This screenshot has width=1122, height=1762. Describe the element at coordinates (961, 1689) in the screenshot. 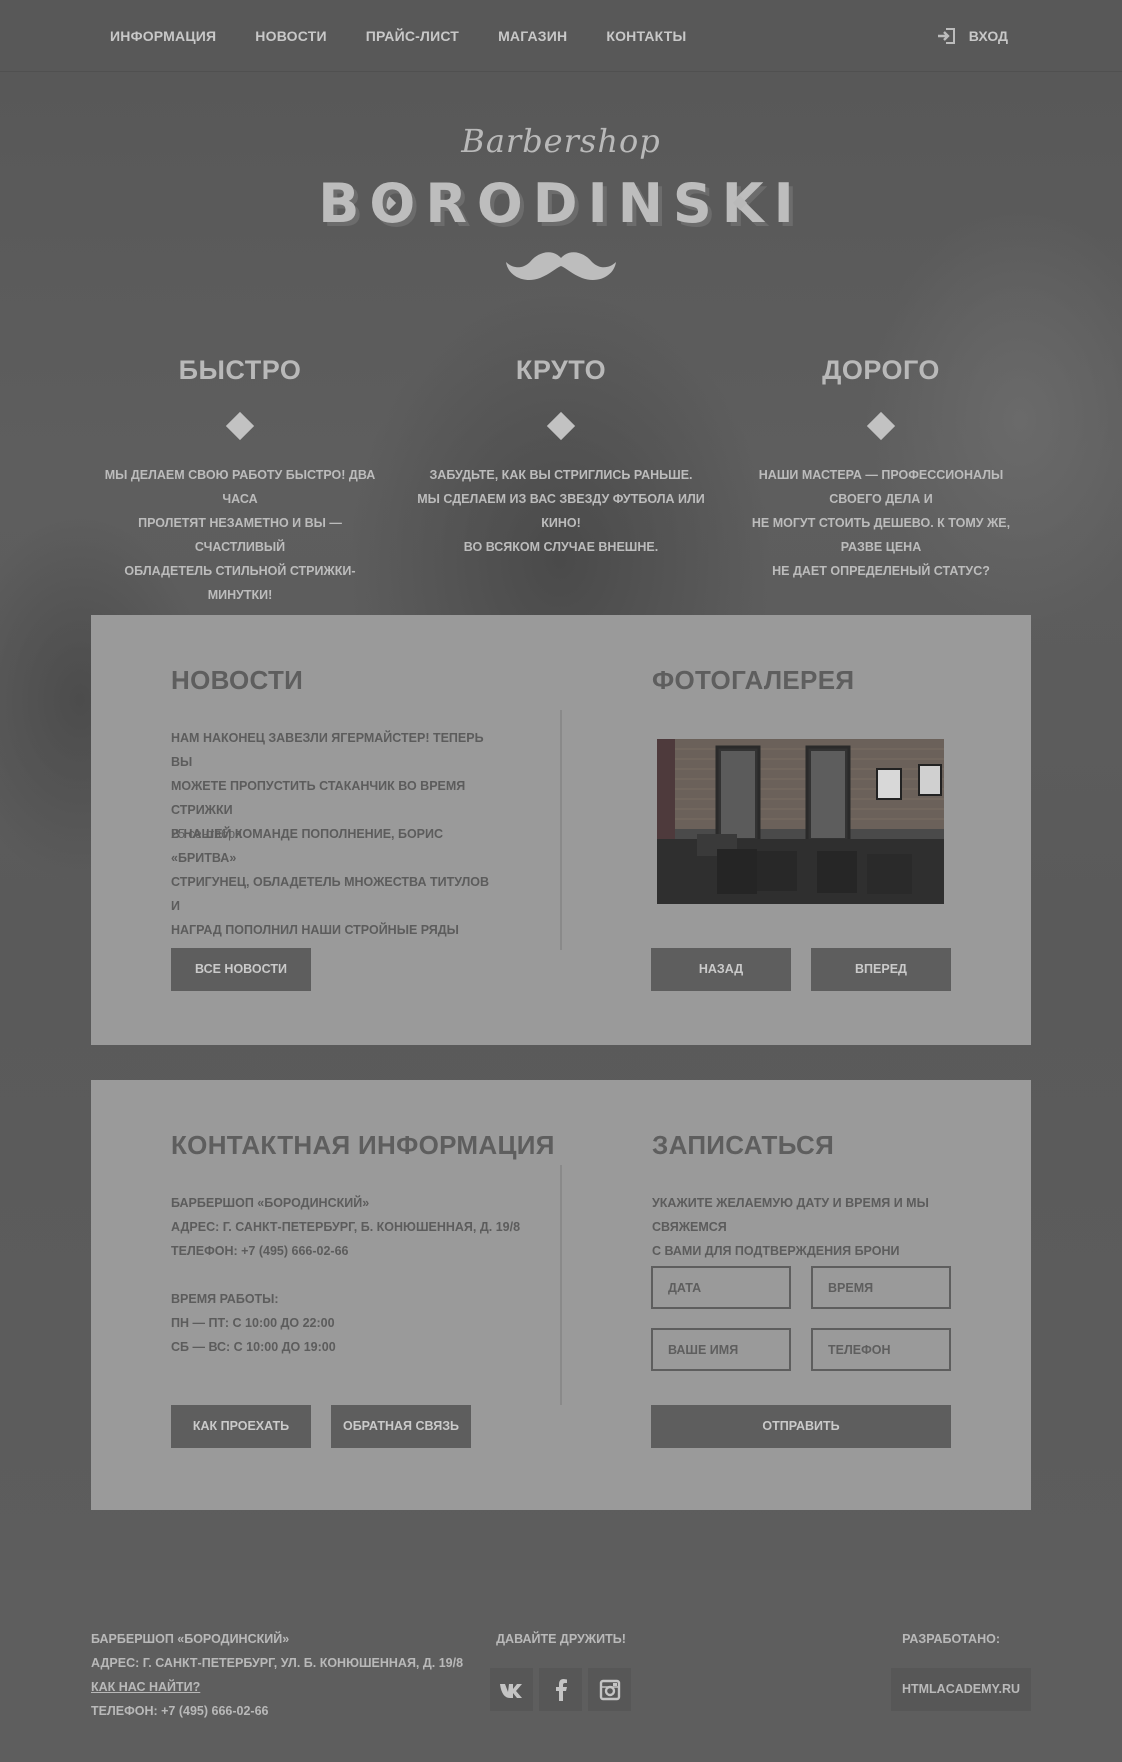

I see `developer-link: HTMLACADEMY.RU` at that location.